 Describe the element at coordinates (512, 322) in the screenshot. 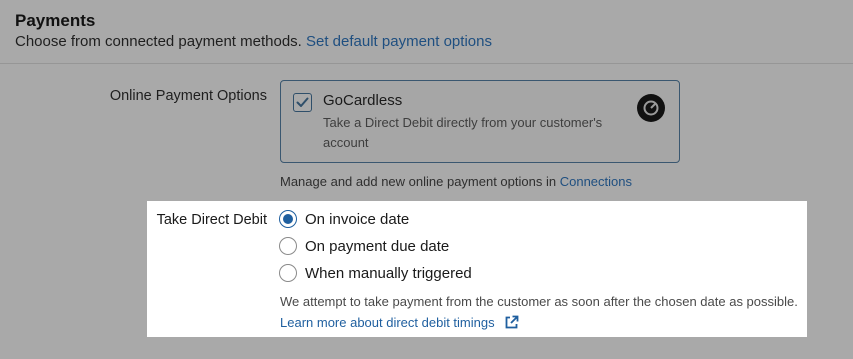

I see `external-link-icon` at that location.